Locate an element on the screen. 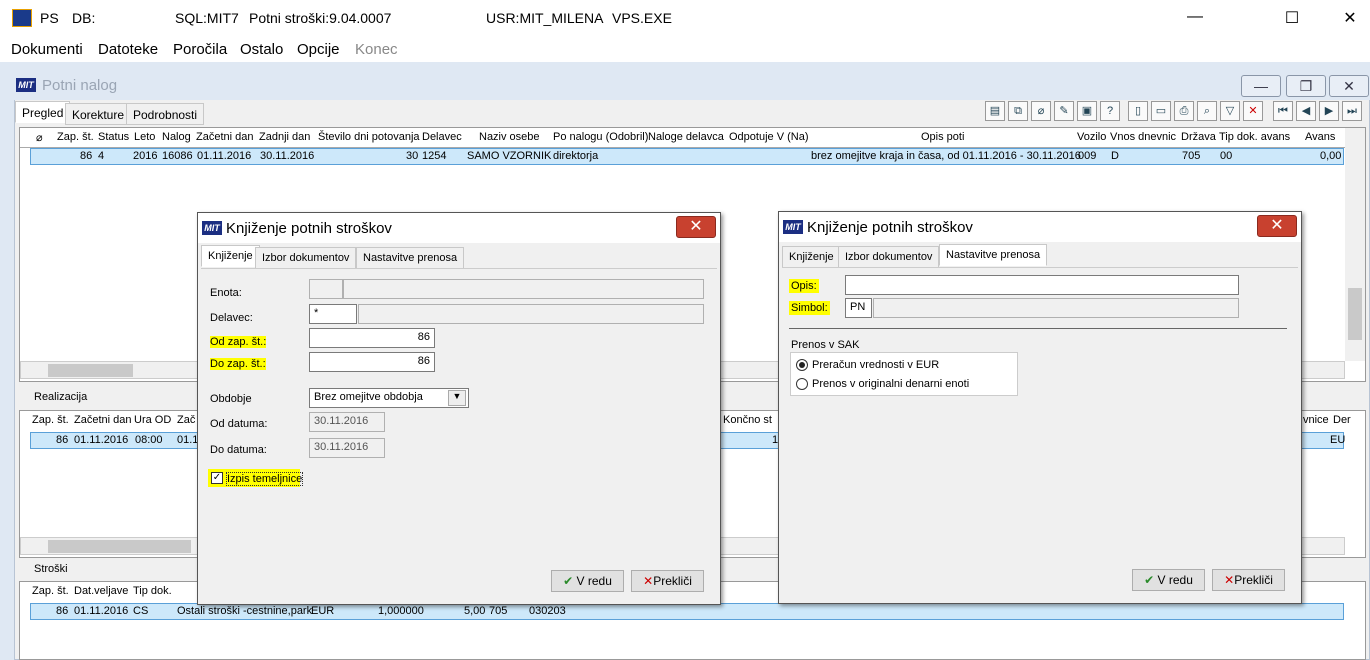  od-datuma-field: 30.11.2016 is located at coordinates (347, 422).